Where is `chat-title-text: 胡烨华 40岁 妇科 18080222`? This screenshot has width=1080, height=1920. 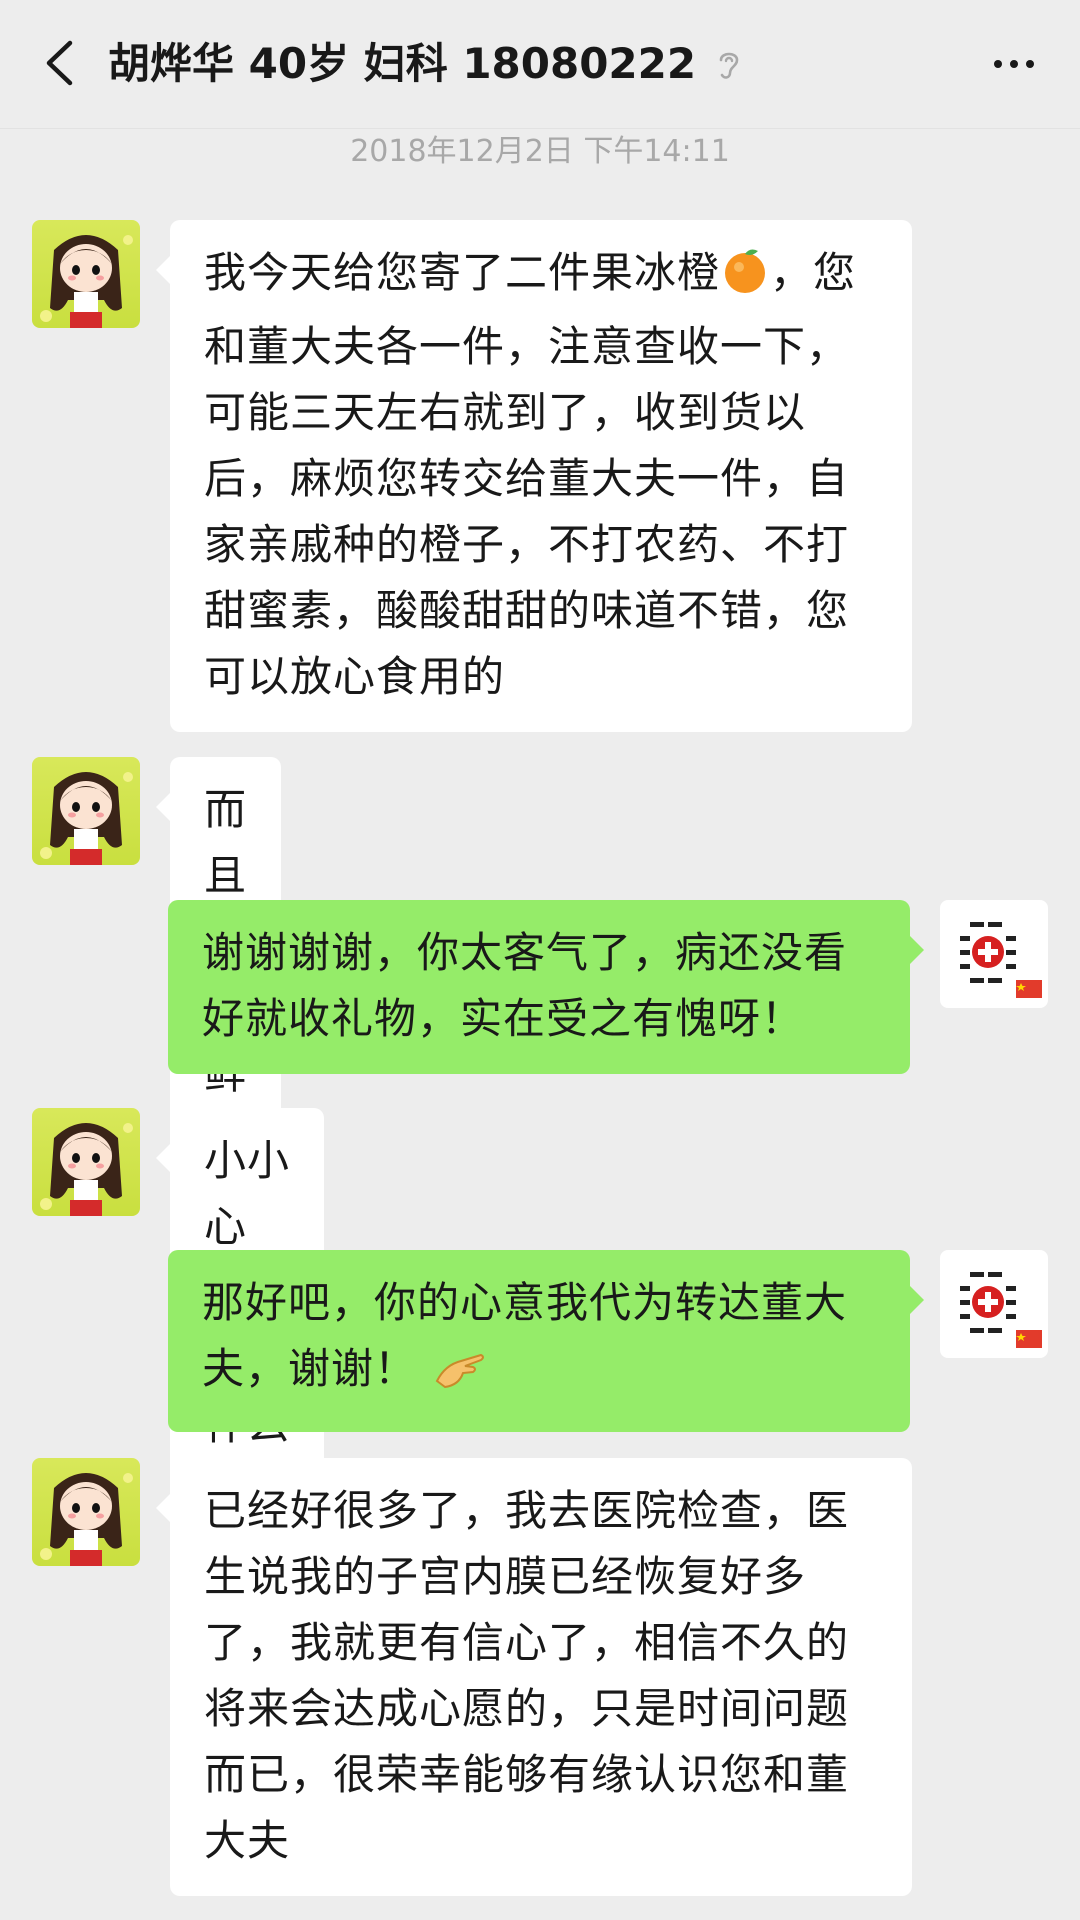 chat-title-text: 胡烨华 40岁 妇科 18080222 is located at coordinates (402, 63).